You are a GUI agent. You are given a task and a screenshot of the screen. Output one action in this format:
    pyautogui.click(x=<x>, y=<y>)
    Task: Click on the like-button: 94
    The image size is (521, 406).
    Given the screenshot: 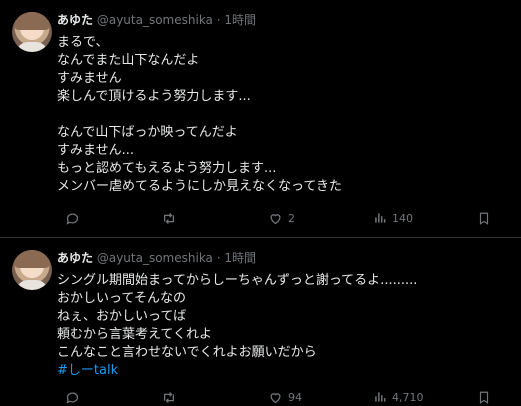 What is the action you would take?
    pyautogui.click(x=285, y=397)
    